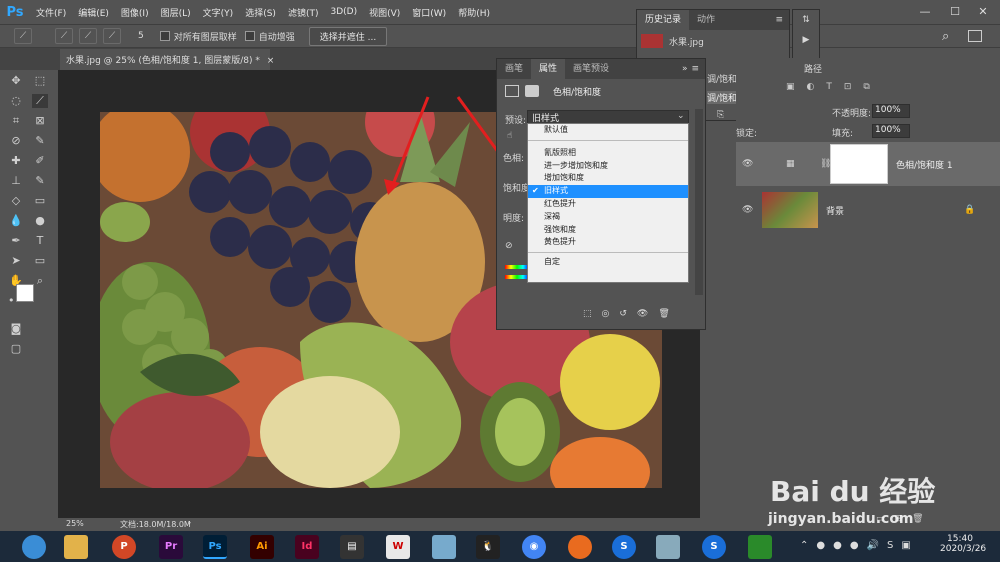 The width and height of the screenshot is (1000, 562). What do you see at coordinates (608, 217) in the screenshot?
I see `preset-option: 深褐` at bounding box center [608, 217].